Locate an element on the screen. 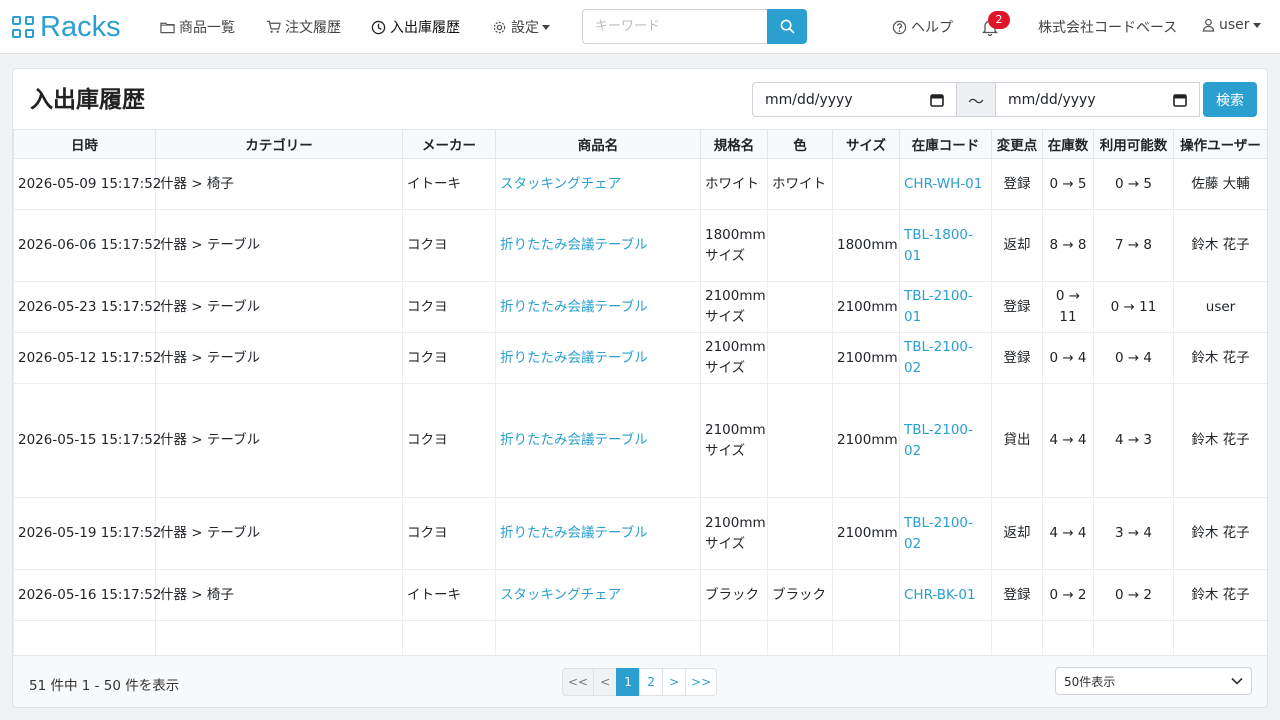 The image size is (1280, 720). page-1-button: 1 is located at coordinates (628, 682).